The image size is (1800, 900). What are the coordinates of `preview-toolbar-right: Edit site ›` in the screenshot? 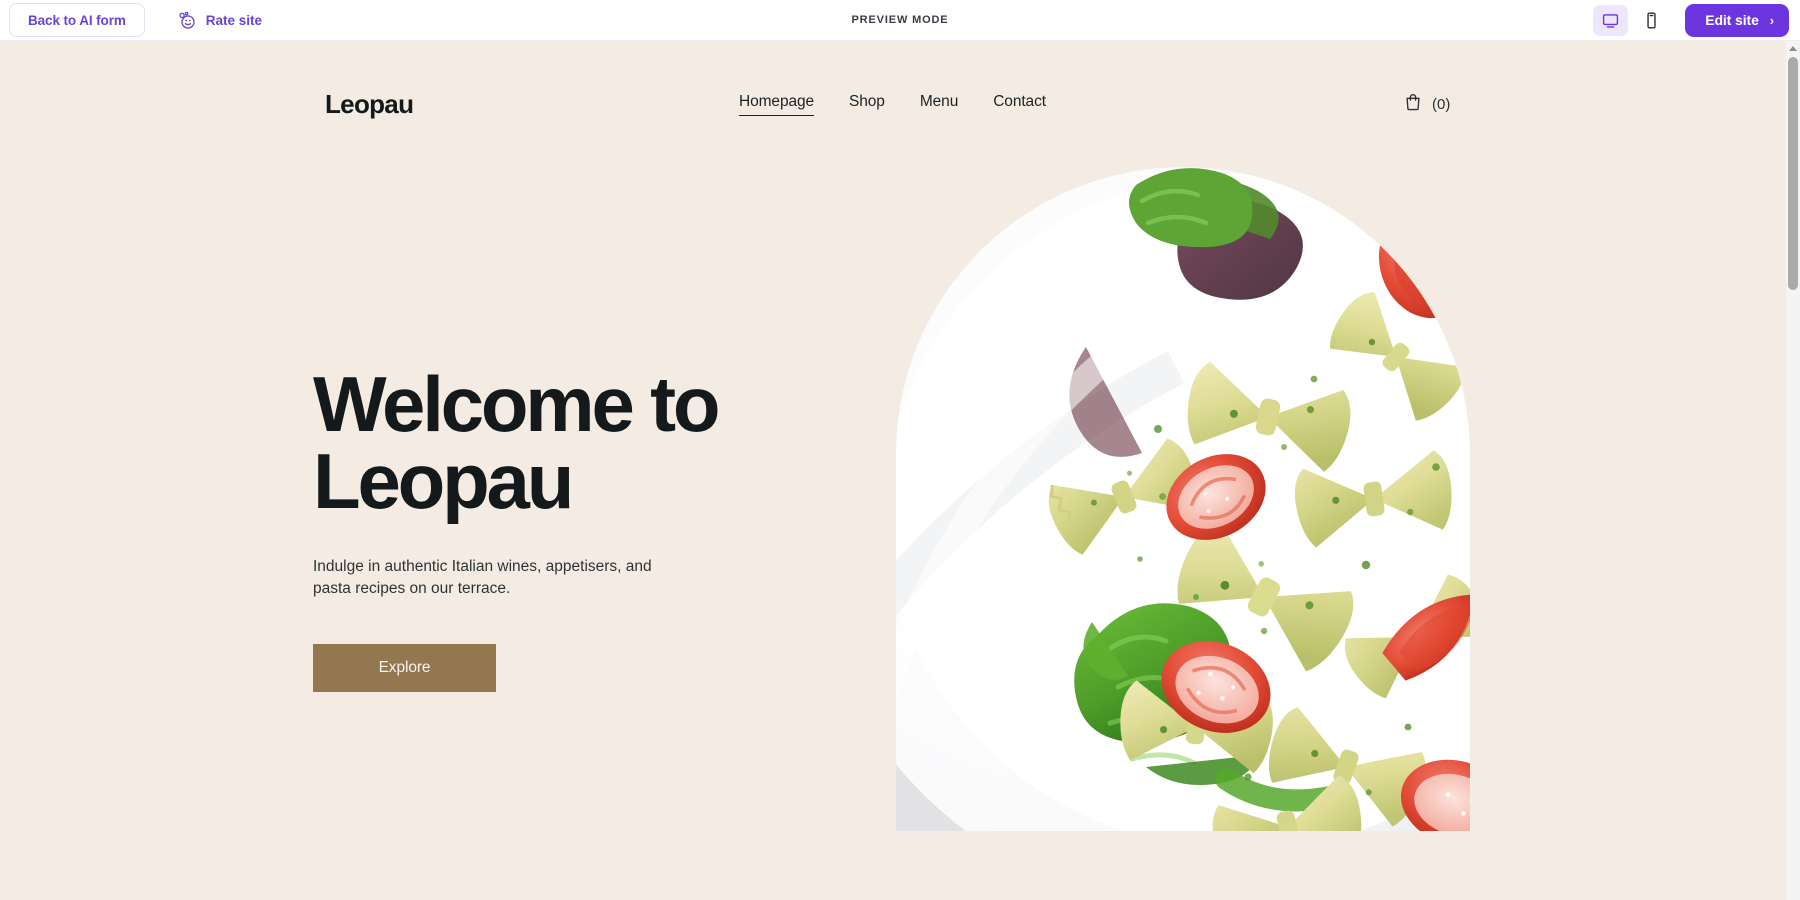 It's located at (1696, 20).